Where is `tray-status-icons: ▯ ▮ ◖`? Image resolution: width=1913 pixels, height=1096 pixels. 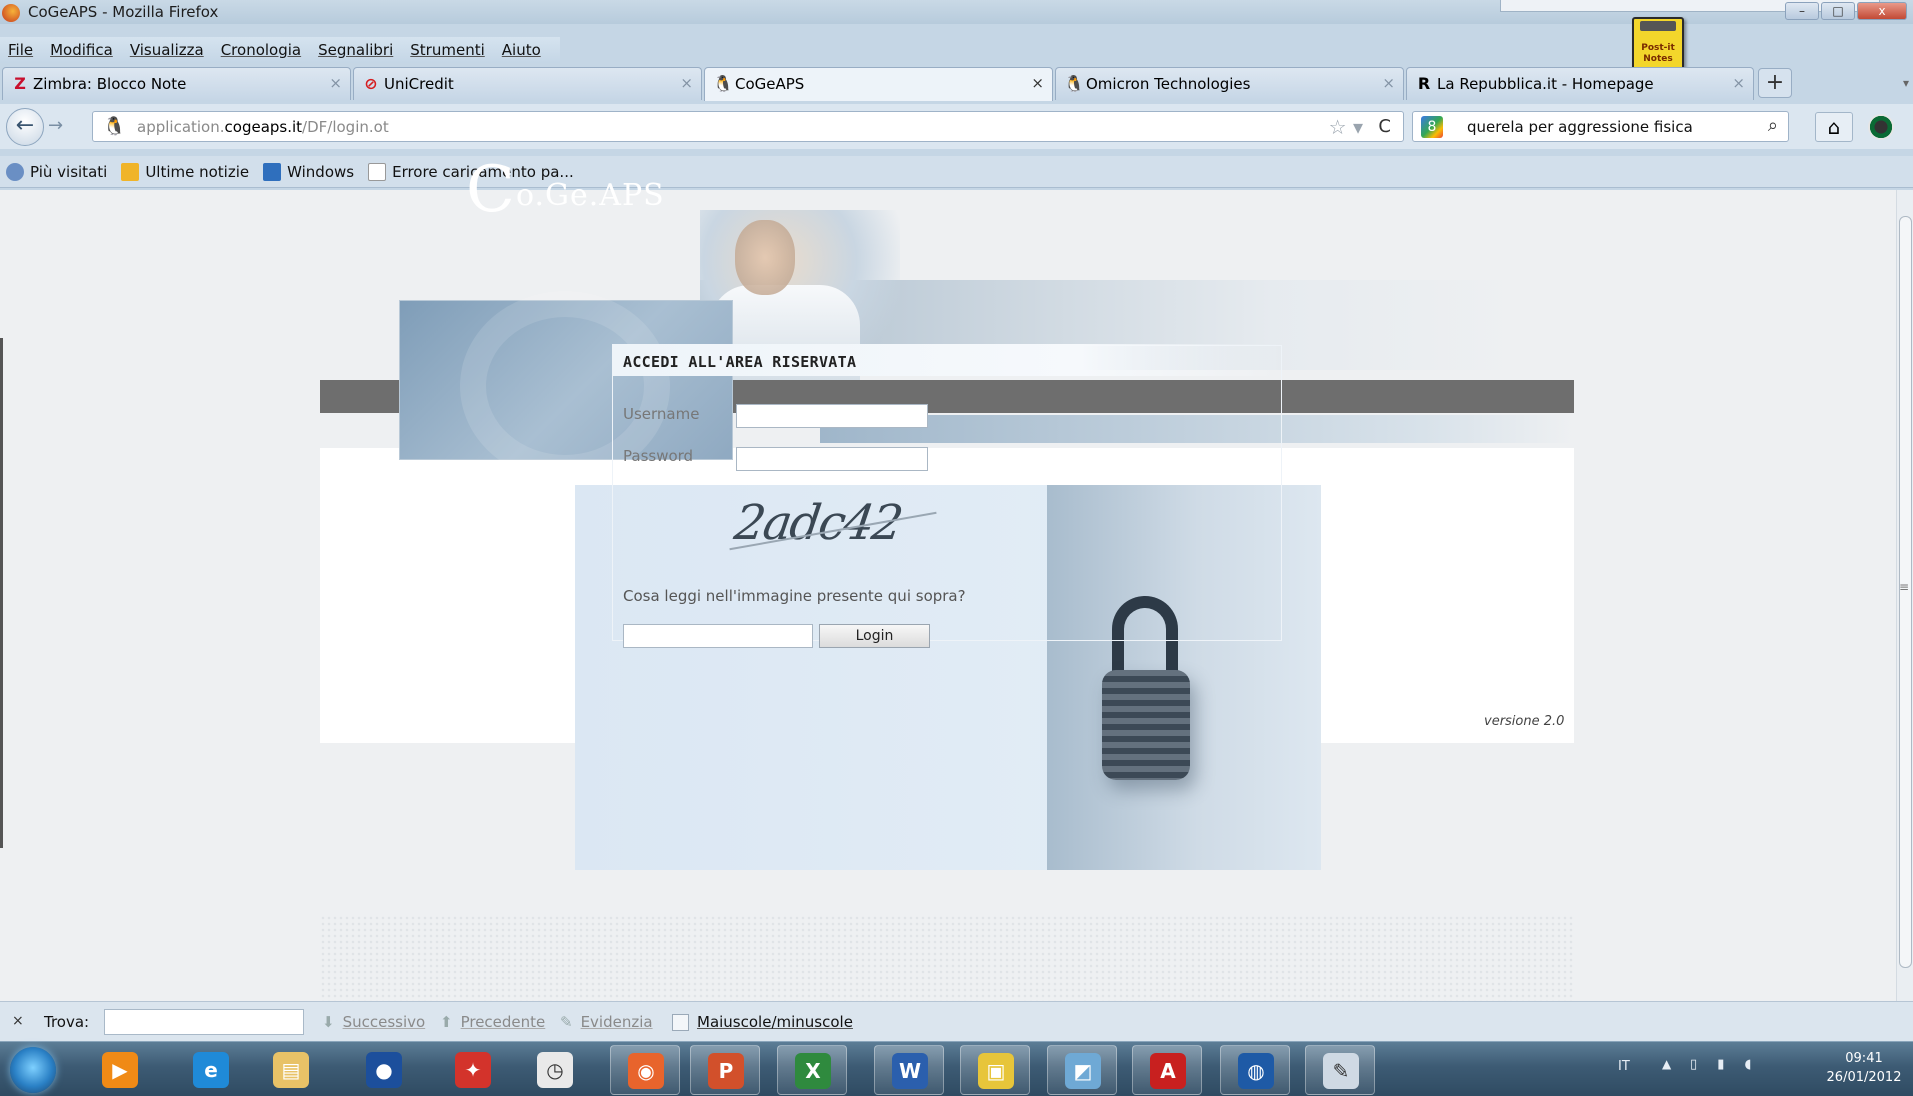
tray-status-icons: ▯ ▮ ◖ is located at coordinates (1724, 1064).